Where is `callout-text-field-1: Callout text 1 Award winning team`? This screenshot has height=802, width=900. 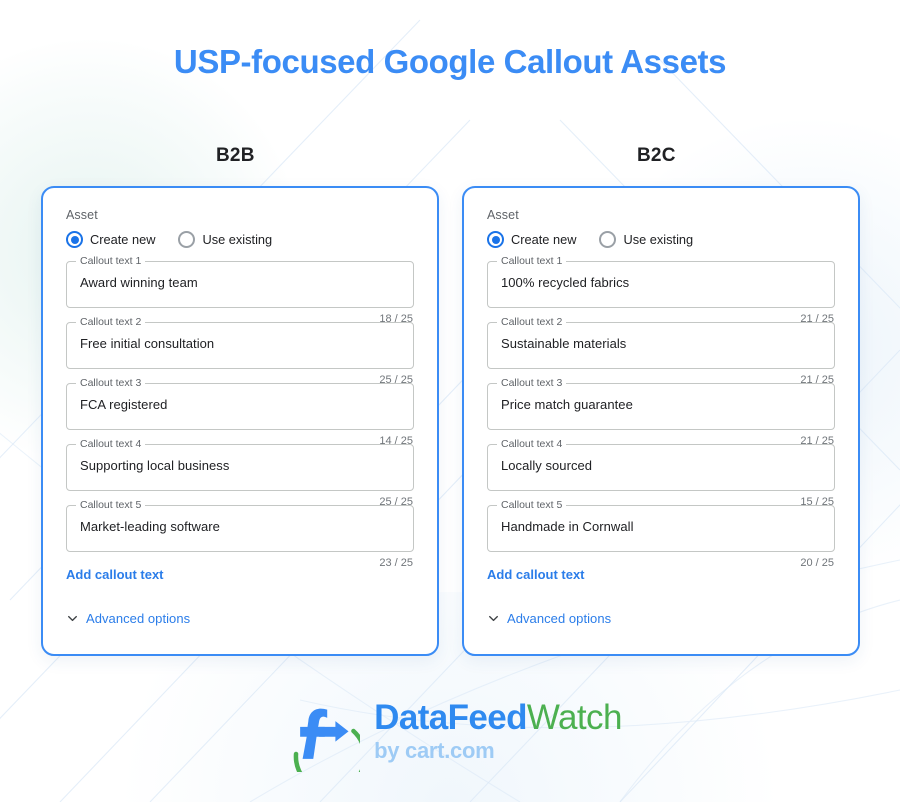 callout-text-field-1: Callout text 1 Award winning team is located at coordinates (240, 281).